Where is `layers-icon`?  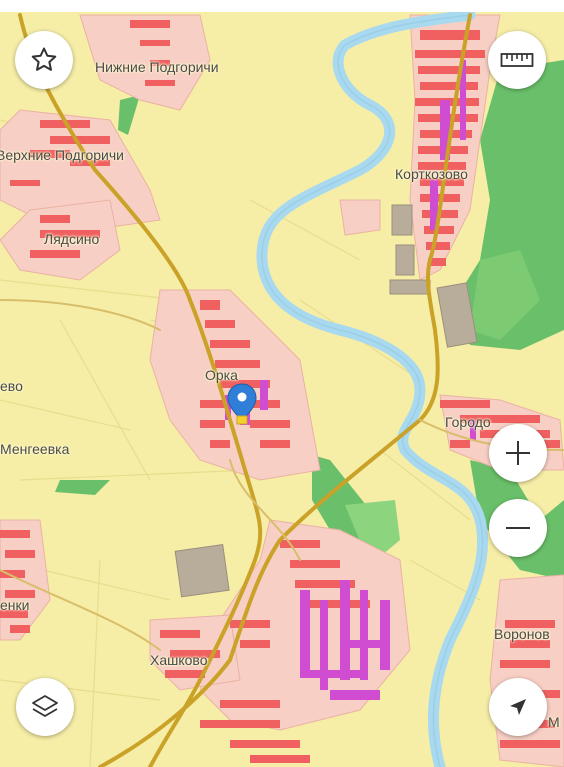 layers-icon is located at coordinates (45, 706).